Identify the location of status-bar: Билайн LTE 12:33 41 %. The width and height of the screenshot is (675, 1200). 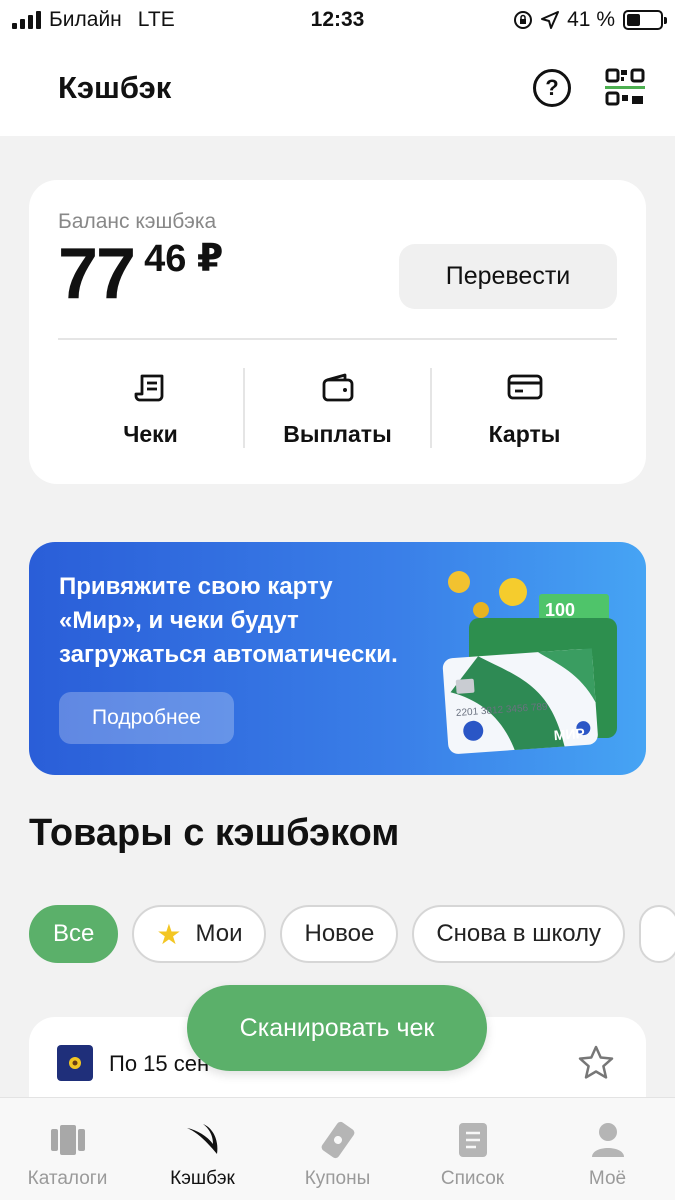
(337, 20).